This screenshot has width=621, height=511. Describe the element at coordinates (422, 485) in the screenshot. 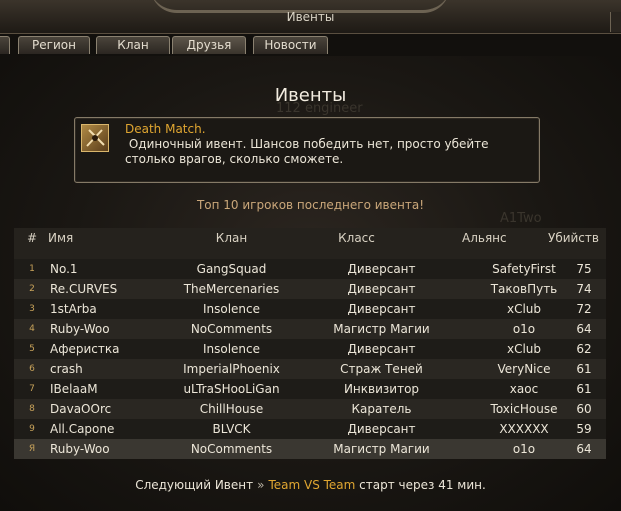

I see `next-event-start-time: старт через 41 мин.` at that location.